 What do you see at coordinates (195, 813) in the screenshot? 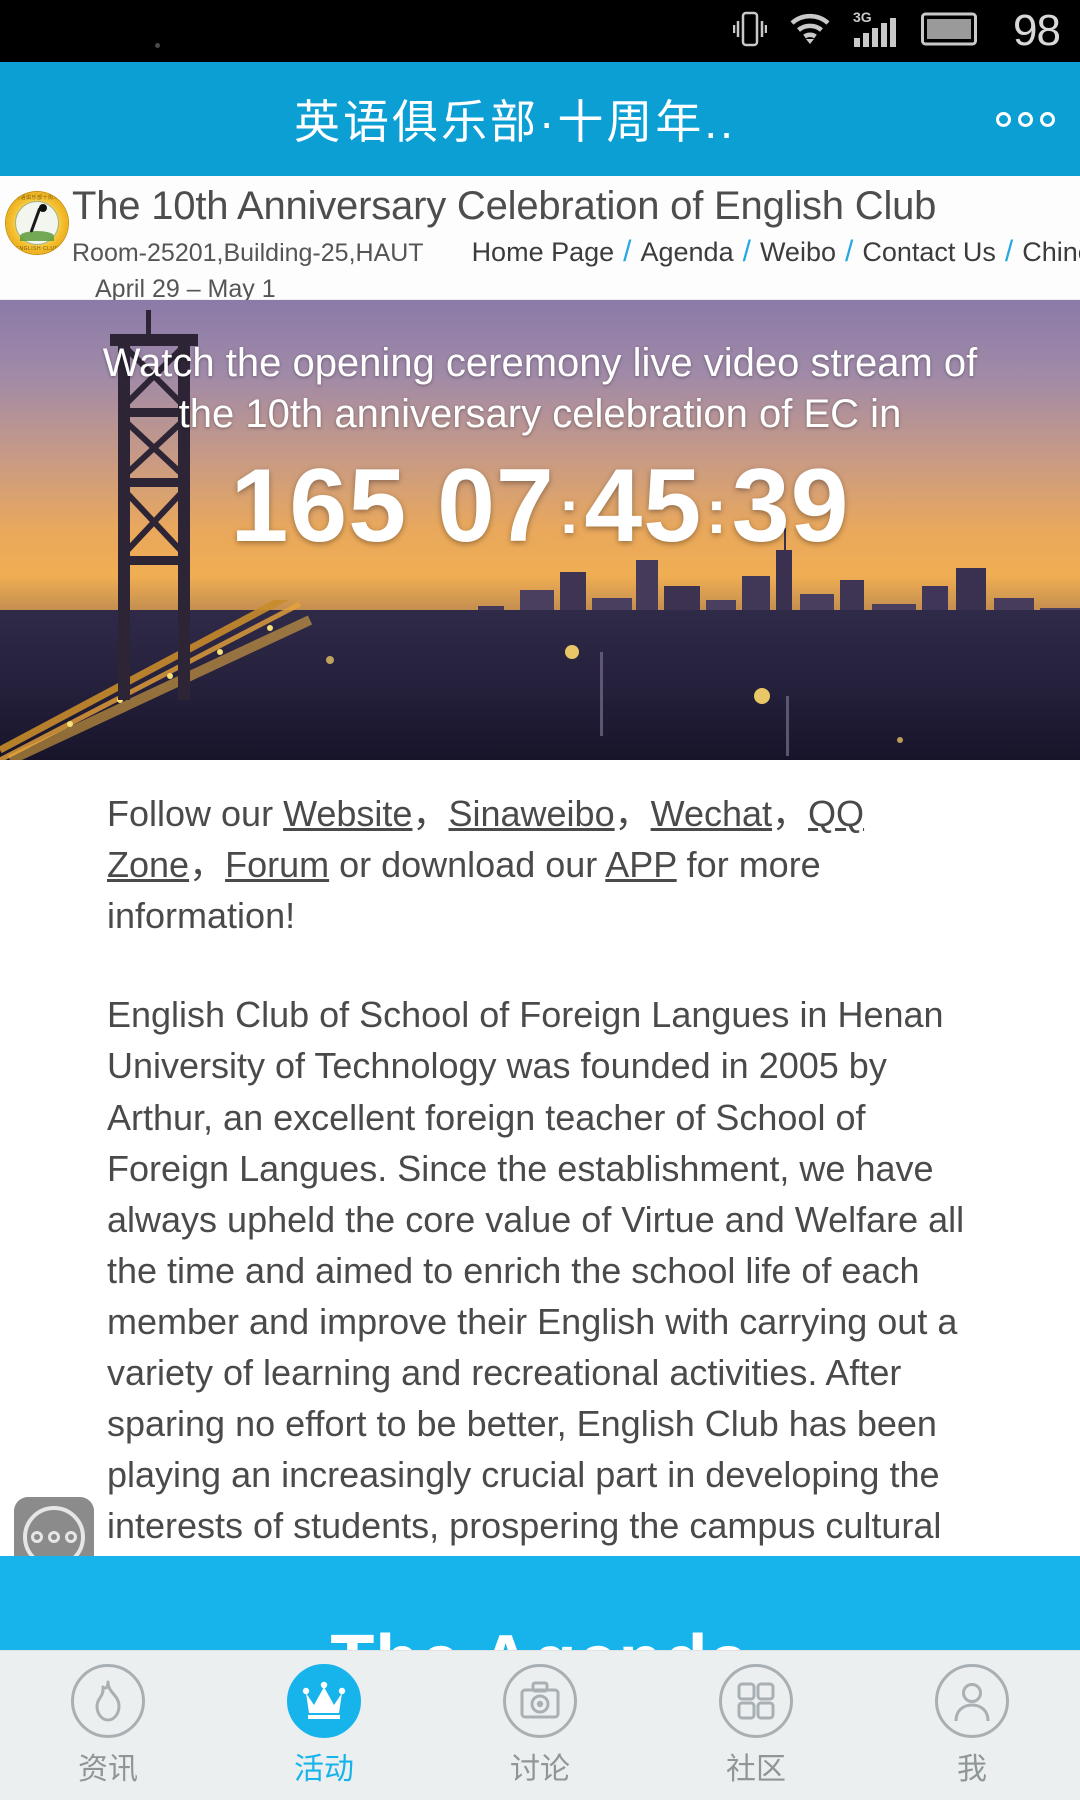
I see `follow-prefix: Follow our` at bounding box center [195, 813].